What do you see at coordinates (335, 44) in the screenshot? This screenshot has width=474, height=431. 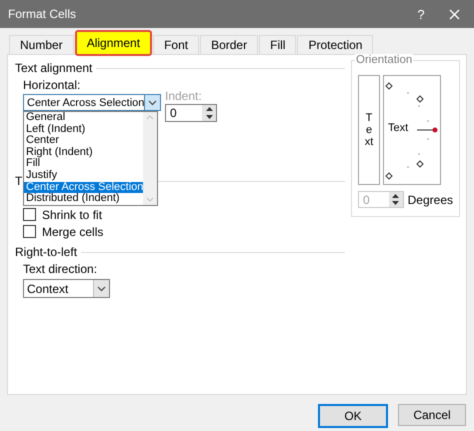 I see `tab: Protection` at bounding box center [335, 44].